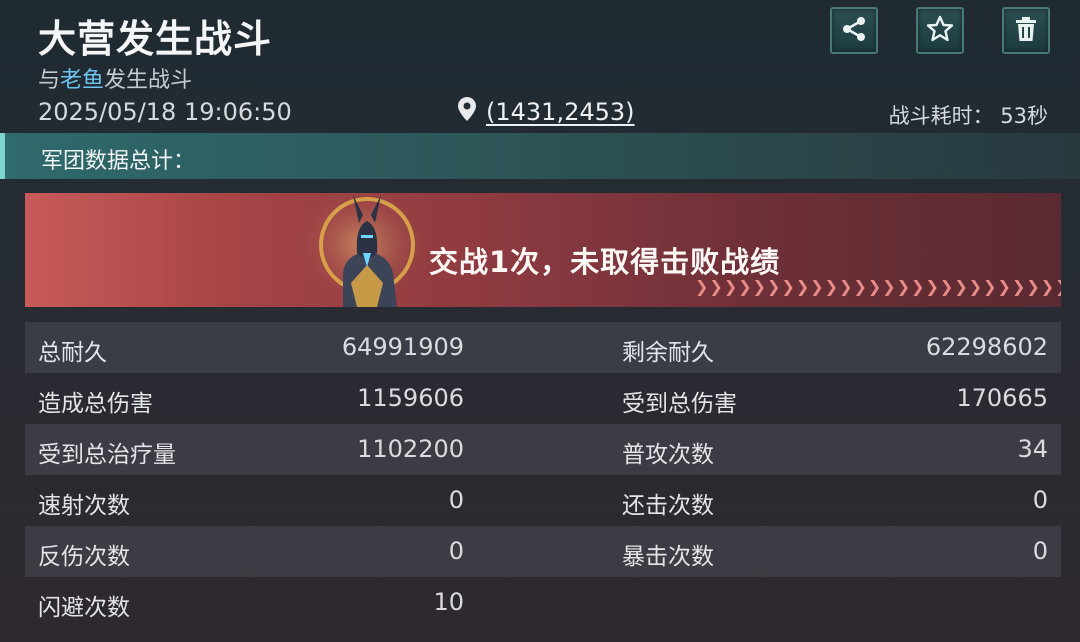  Describe the element at coordinates (668, 506) in the screenshot. I see `stat-label: 还击次数` at that location.